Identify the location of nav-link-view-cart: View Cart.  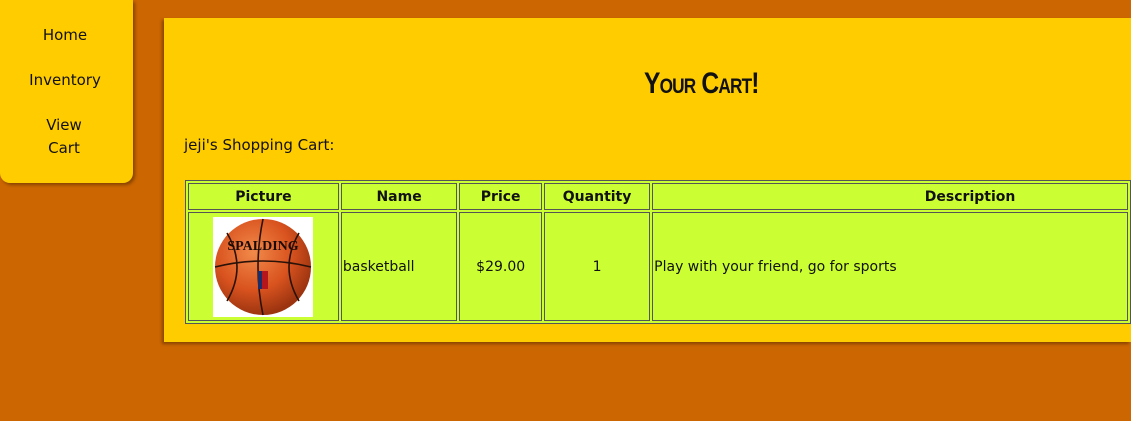
(64, 137).